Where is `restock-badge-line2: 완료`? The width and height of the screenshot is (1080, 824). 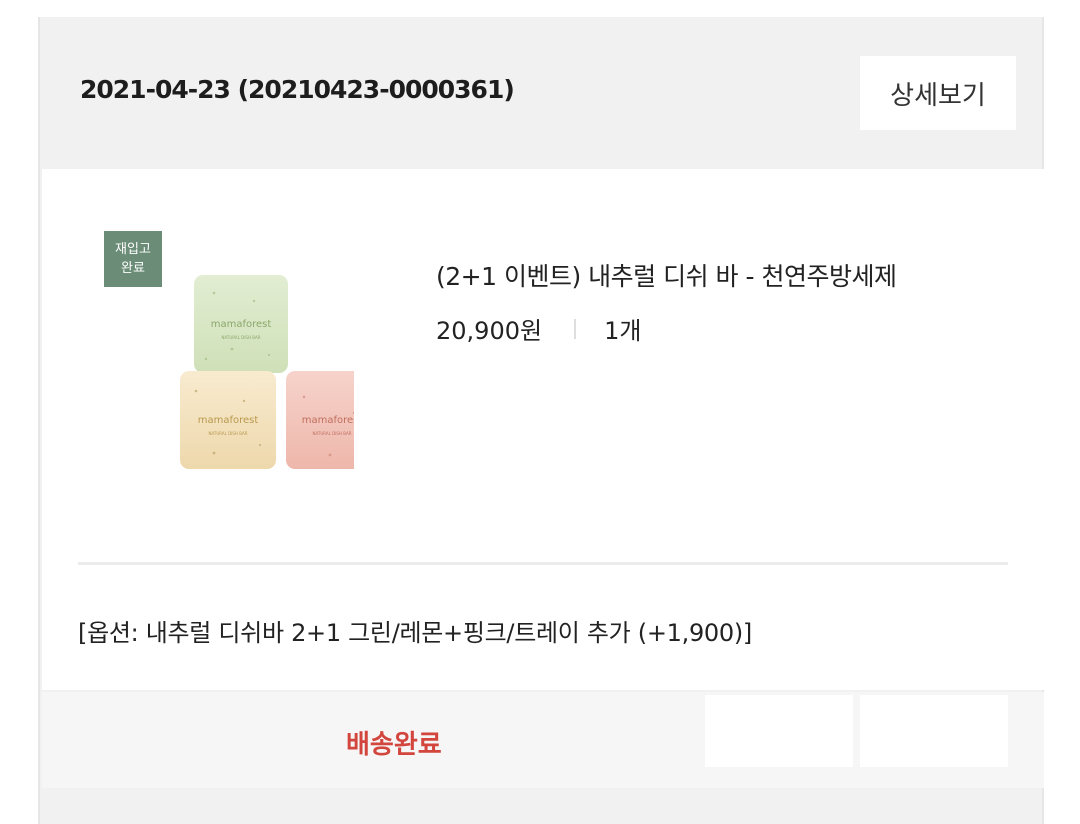
restock-badge-line2: 완료 is located at coordinates (133, 268).